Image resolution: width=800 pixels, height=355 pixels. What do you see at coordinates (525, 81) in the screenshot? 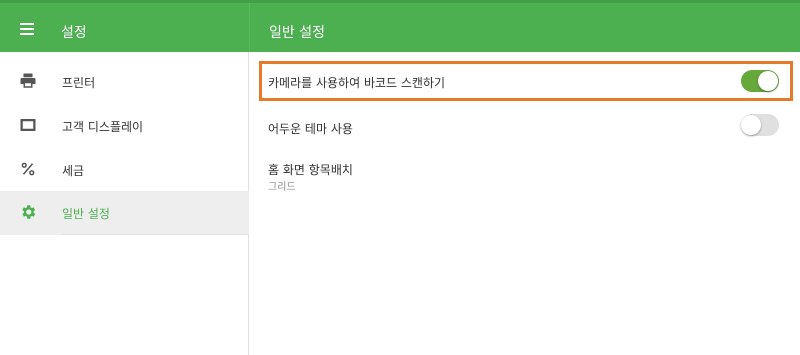
I see `setting-barcode-camera: 카메라를 사용하여 바코드 스캔하기` at bounding box center [525, 81].